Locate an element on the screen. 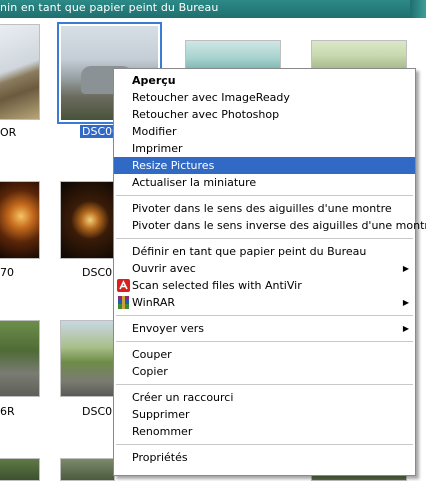  thumbnail-coast is located at coordinates (233, 55).